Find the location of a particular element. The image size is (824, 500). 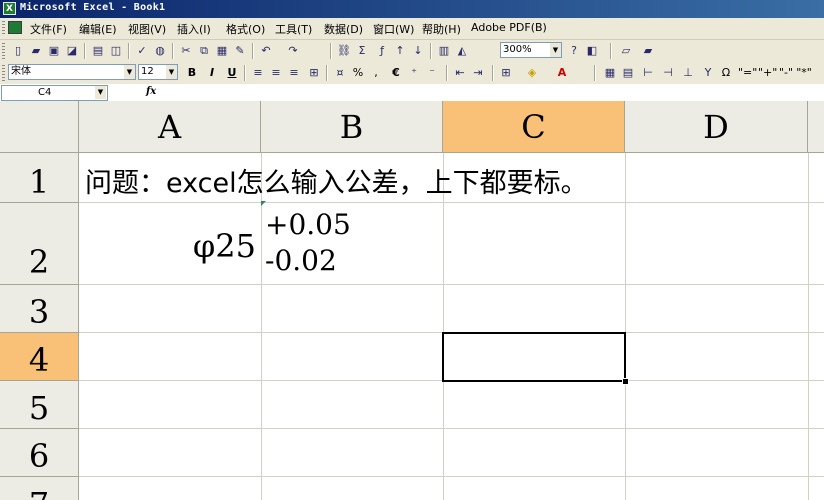

open-icon: ▰ is located at coordinates (36, 51).